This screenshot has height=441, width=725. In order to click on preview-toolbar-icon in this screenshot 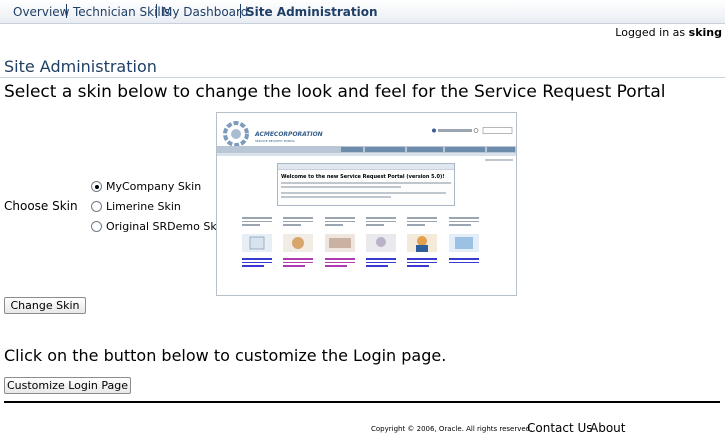, I will do `click(472, 130)`.